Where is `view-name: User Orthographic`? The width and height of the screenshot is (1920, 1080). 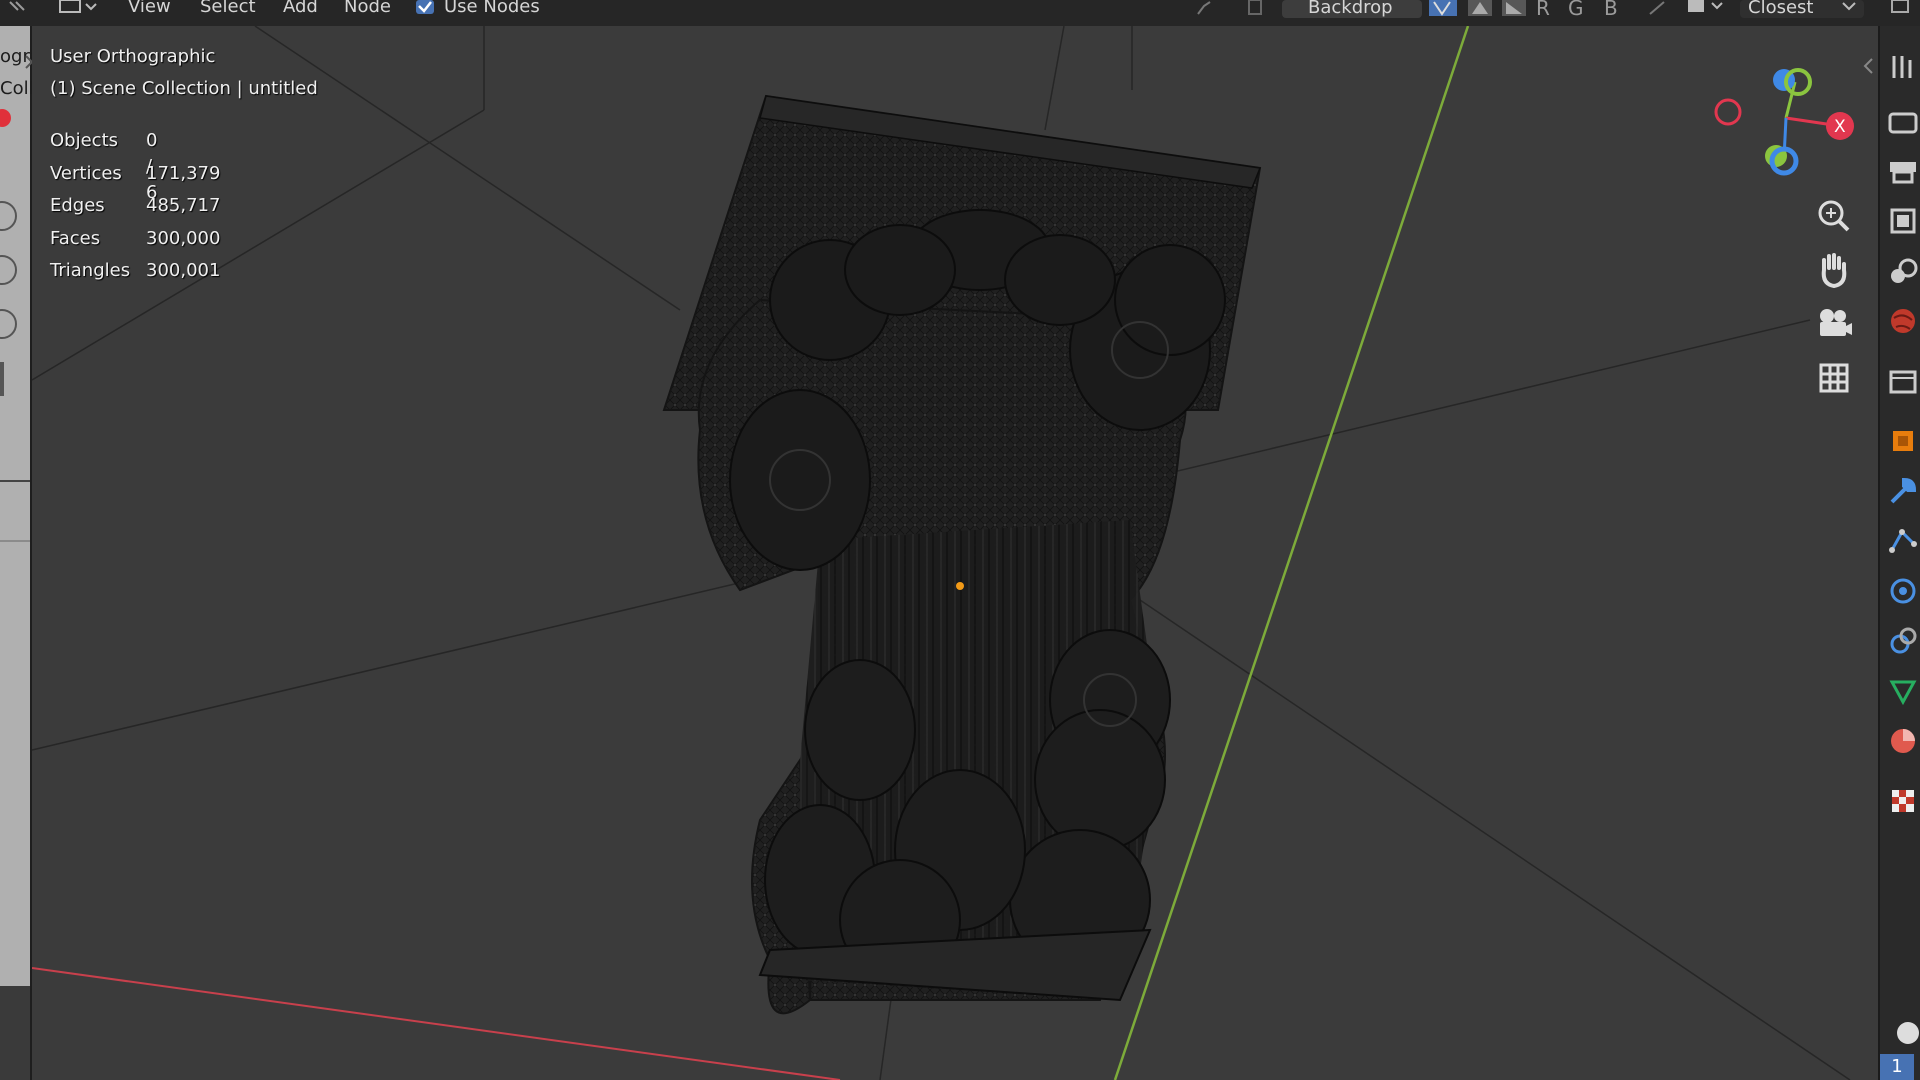 view-name: User Orthographic is located at coordinates (133, 56).